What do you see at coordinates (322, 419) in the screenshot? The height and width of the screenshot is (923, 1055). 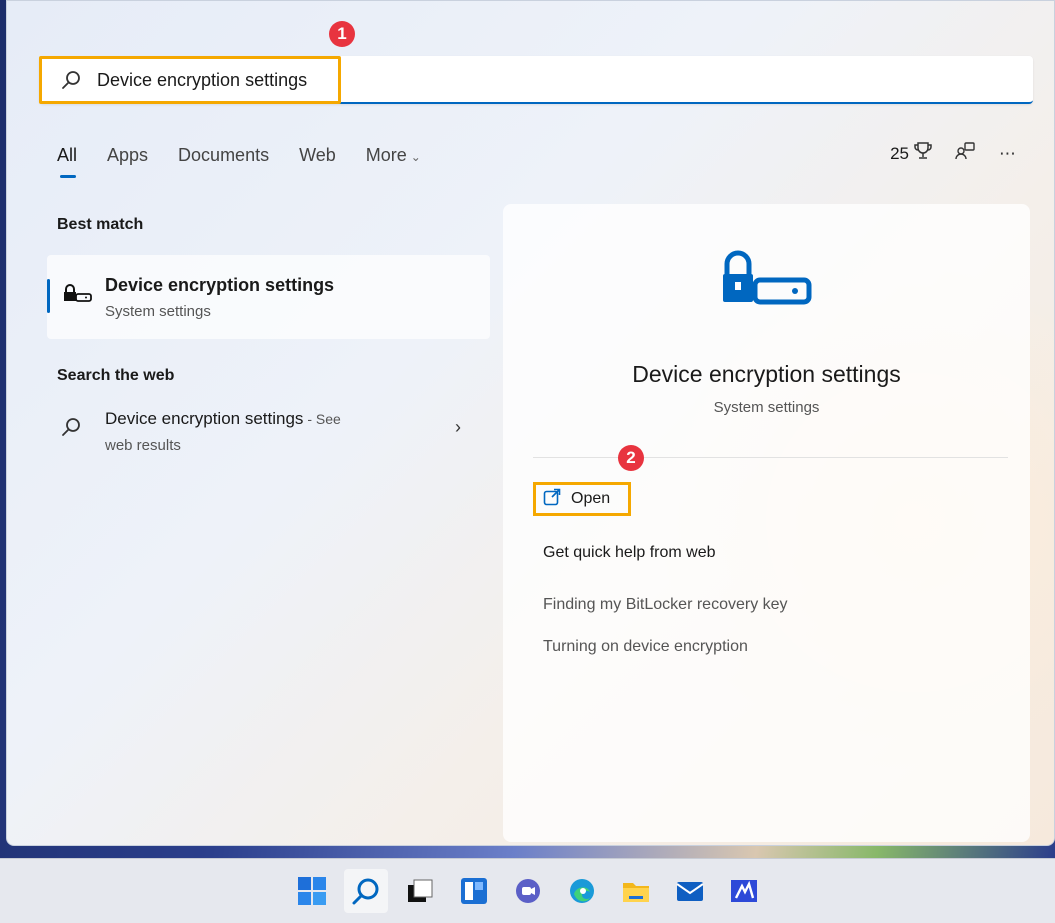 I see `web-result-see: - See` at bounding box center [322, 419].